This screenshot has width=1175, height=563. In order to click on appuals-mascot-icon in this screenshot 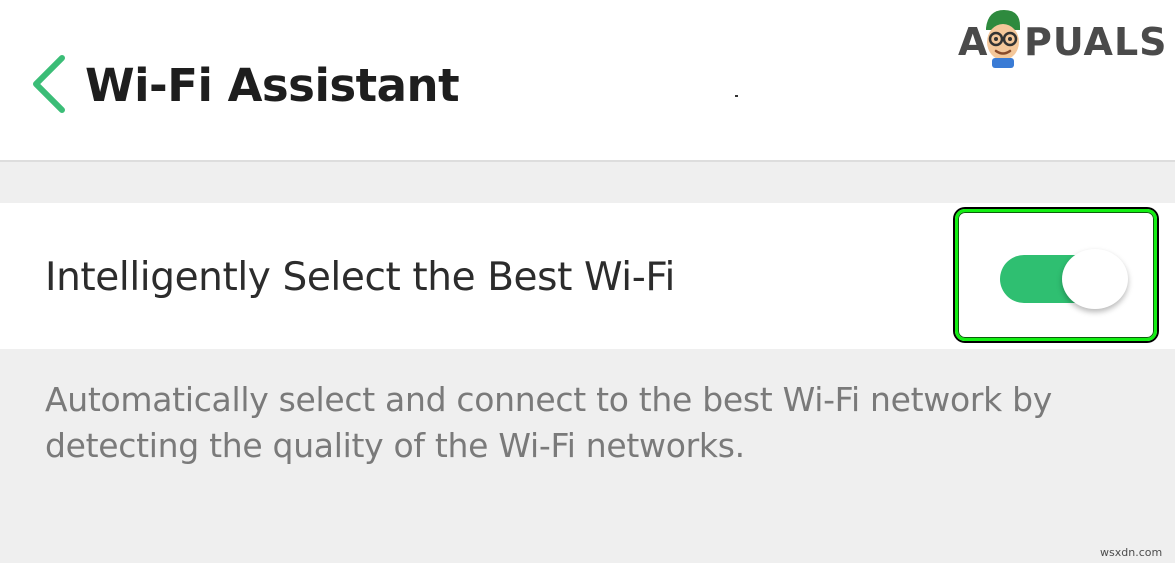, I will do `click(1003, 39)`.